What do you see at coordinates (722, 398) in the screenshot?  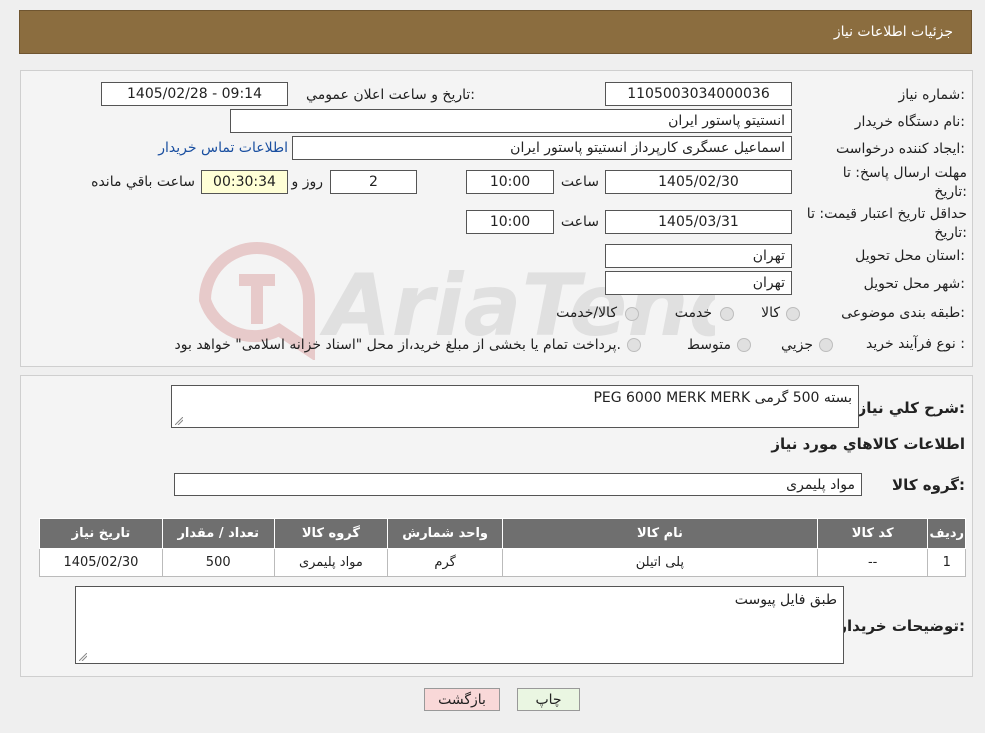 I see `description-text: PEG 6000 MERK MERK بسته 500 گرمی` at bounding box center [722, 398].